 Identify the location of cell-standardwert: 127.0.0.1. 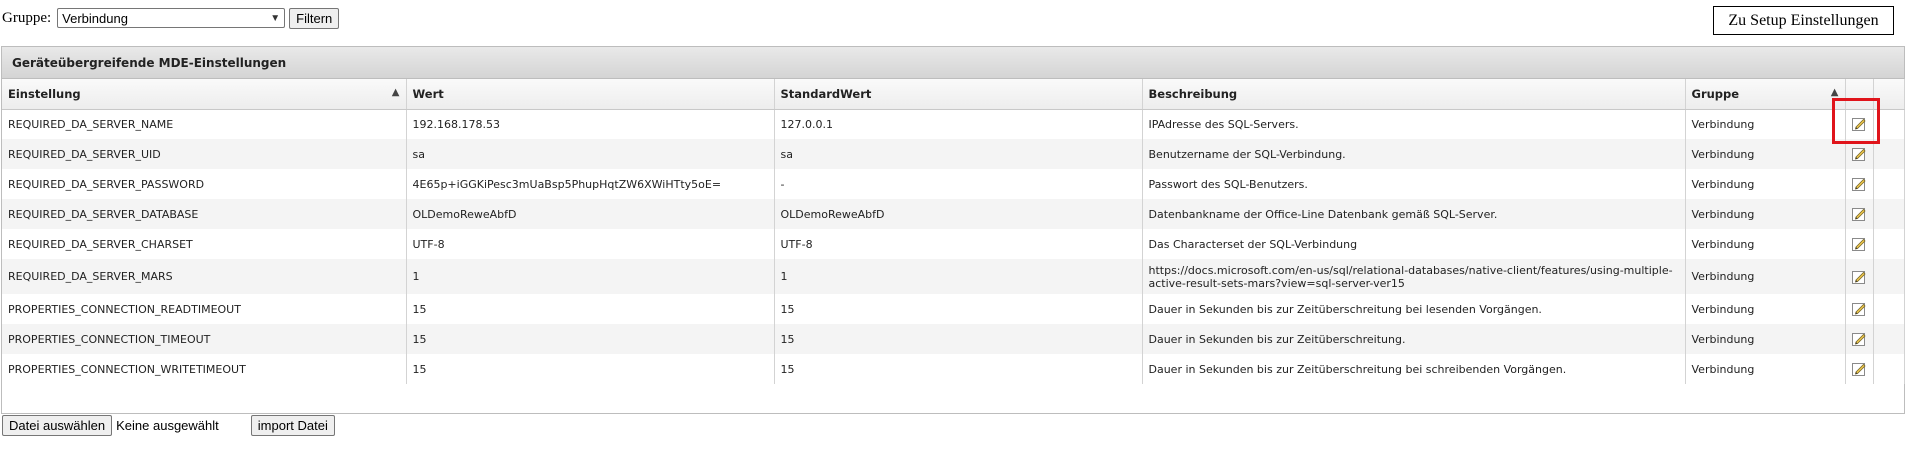
(958, 124).